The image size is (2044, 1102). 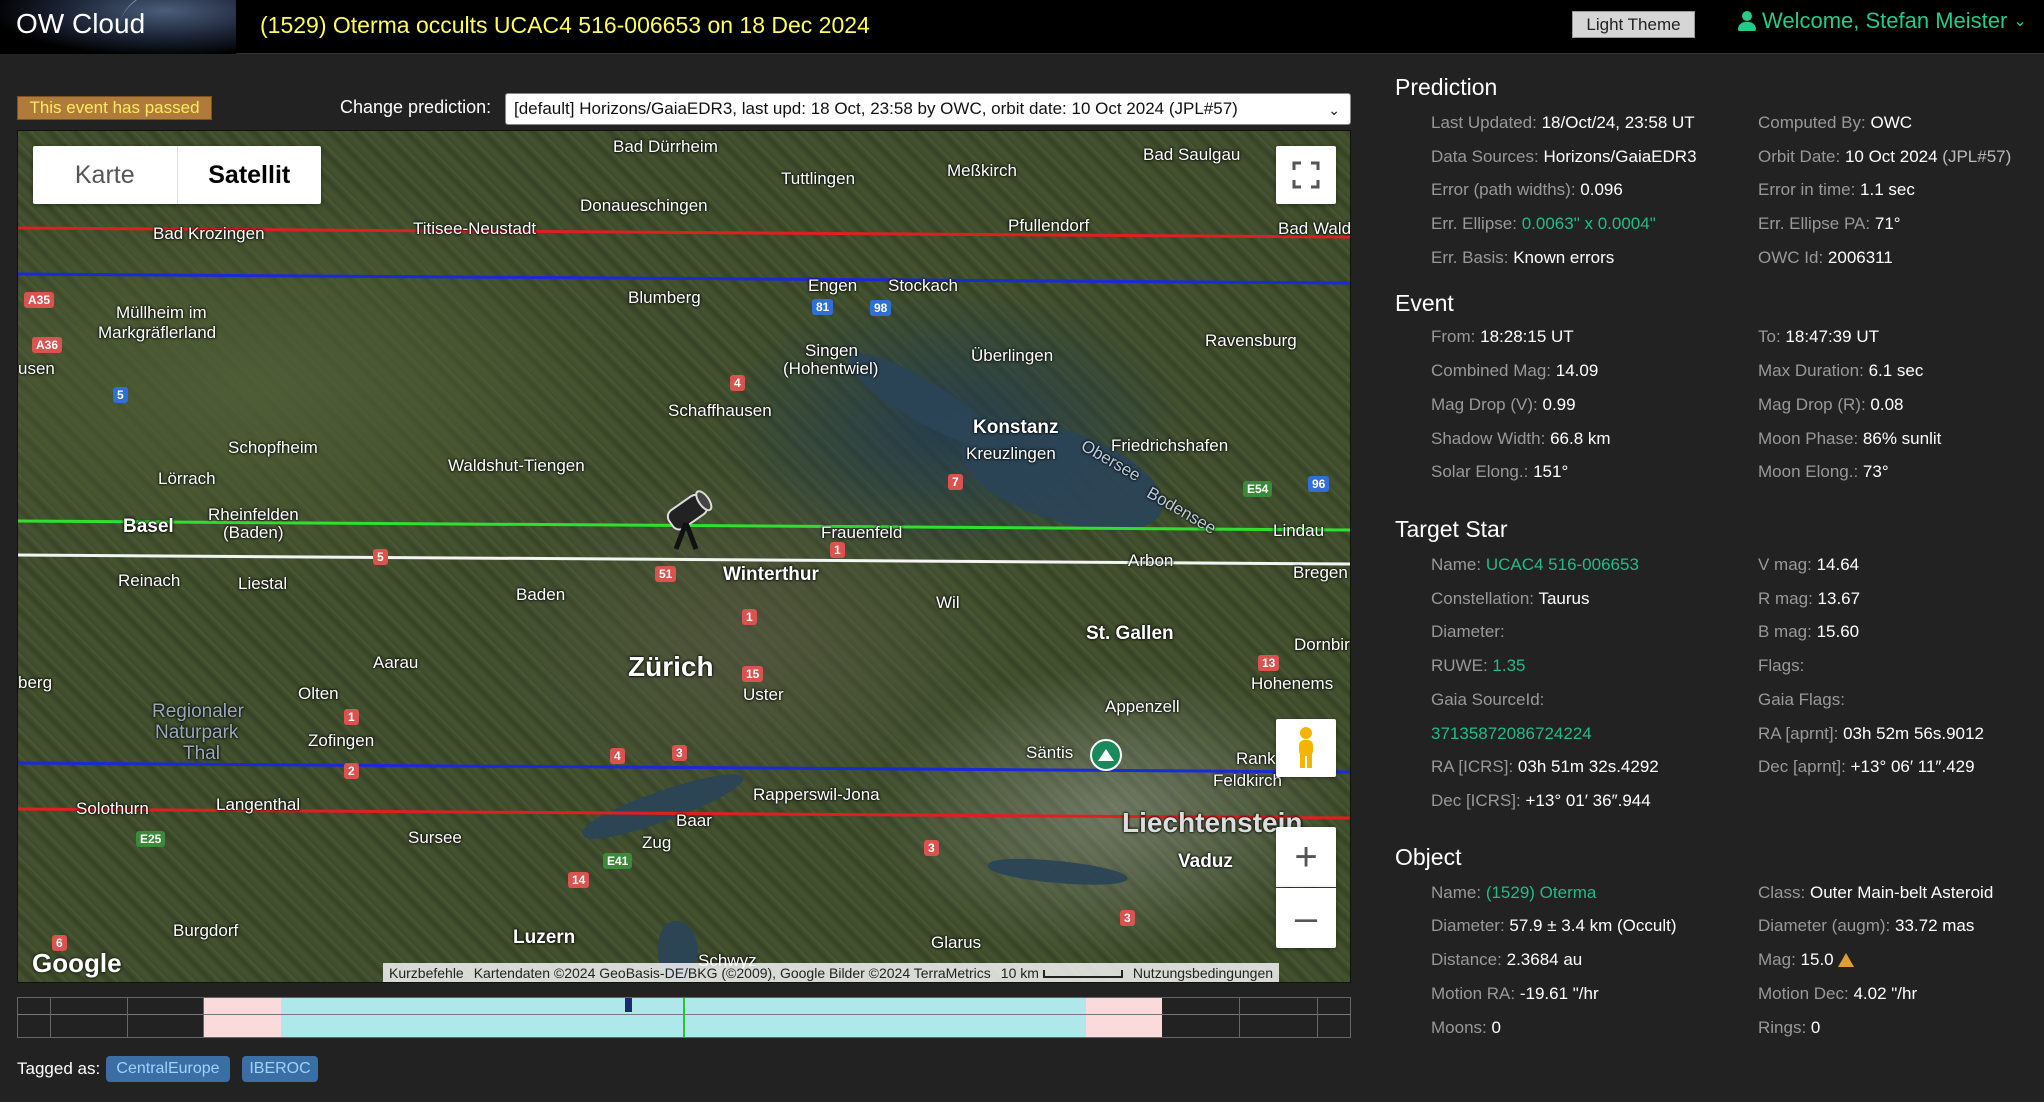 I want to click on road-badge: 4, so click(x=737, y=383).